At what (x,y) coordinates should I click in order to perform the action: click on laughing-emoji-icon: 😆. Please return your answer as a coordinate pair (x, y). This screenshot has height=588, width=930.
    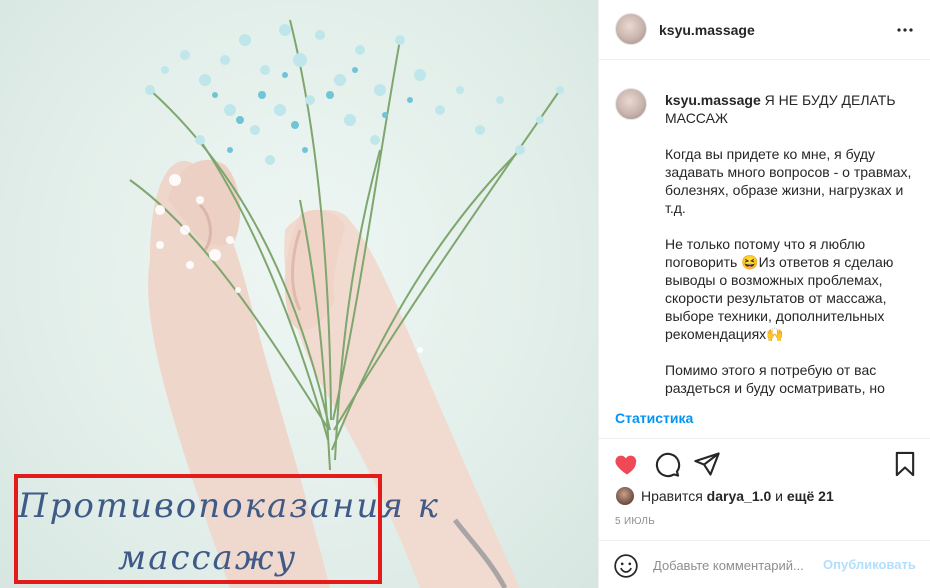
    Looking at the image, I should click on (750, 262).